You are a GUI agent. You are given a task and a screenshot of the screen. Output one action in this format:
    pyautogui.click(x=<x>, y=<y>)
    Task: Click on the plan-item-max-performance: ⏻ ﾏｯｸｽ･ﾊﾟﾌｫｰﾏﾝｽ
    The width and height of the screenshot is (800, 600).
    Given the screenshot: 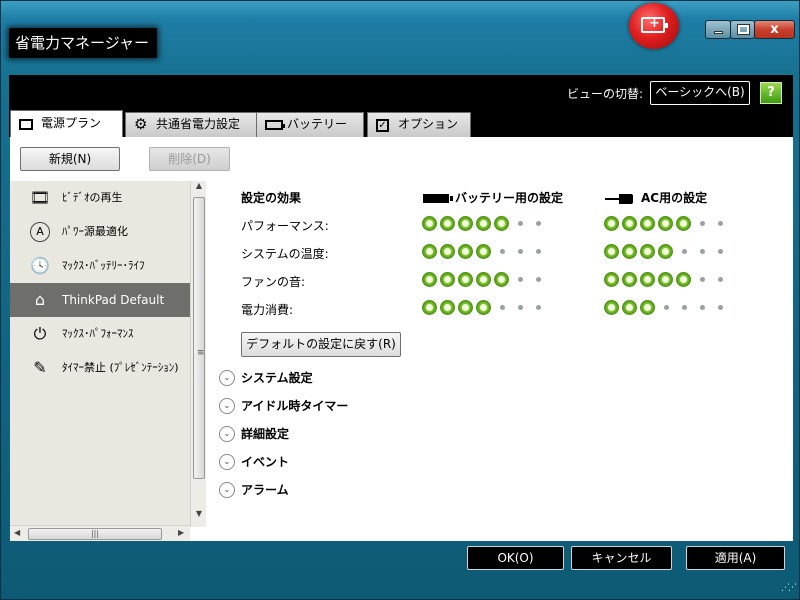 What is the action you would take?
    pyautogui.click(x=100, y=334)
    